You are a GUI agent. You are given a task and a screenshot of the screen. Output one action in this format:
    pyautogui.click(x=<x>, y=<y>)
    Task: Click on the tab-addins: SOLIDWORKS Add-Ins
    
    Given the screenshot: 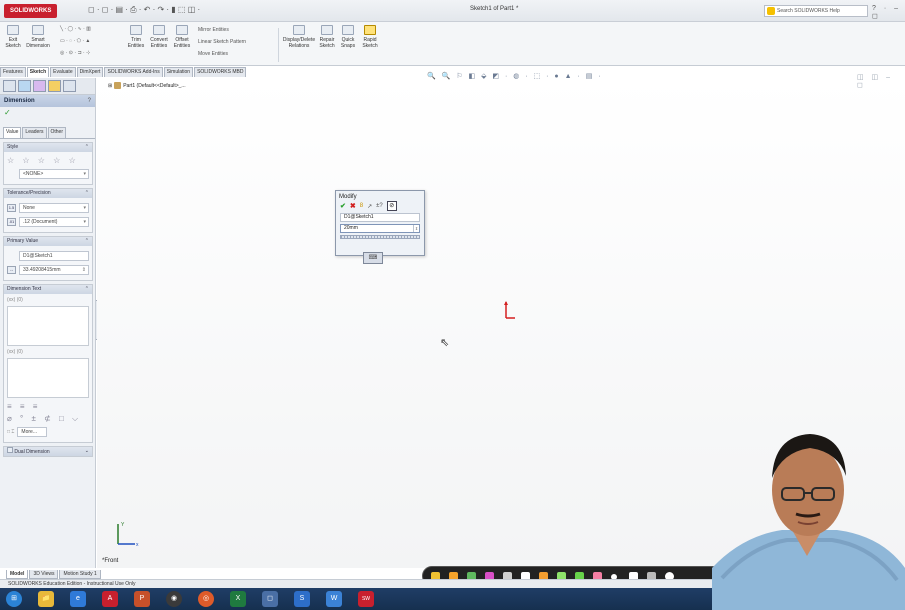 What is the action you would take?
    pyautogui.click(x=133, y=72)
    